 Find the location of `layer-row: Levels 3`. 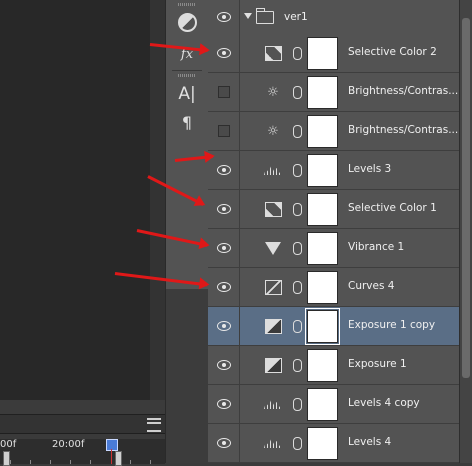

layer-row: Levels 3 is located at coordinates (333, 170).